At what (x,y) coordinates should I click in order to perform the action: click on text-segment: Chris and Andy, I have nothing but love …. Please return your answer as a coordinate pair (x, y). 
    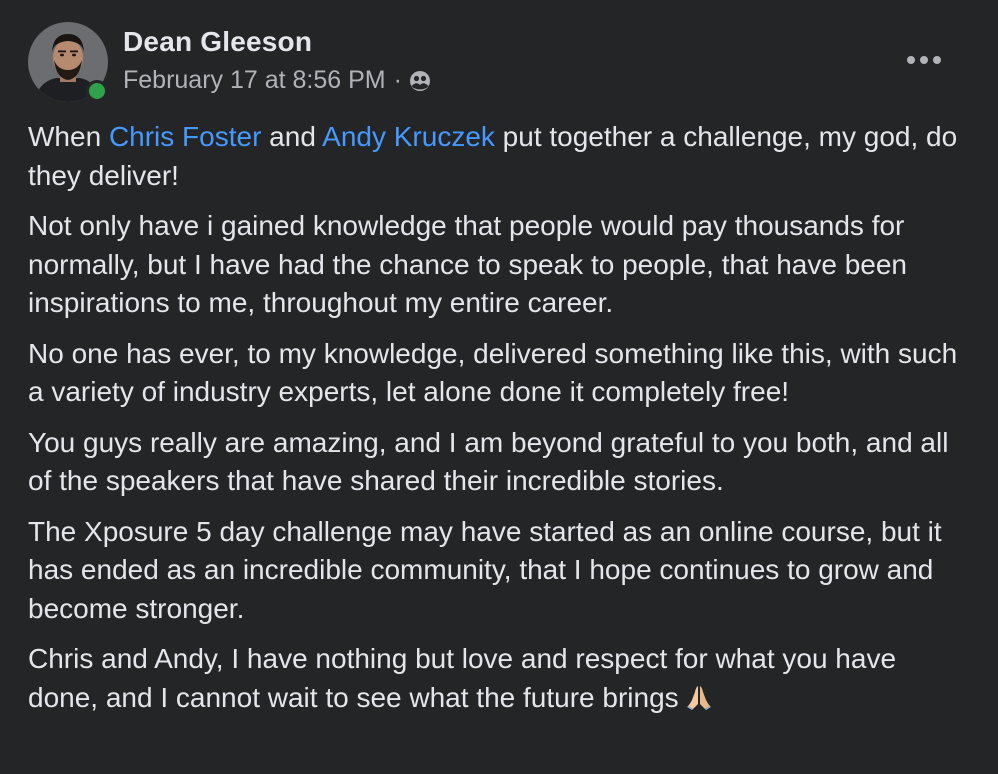
    Looking at the image, I should click on (462, 678).